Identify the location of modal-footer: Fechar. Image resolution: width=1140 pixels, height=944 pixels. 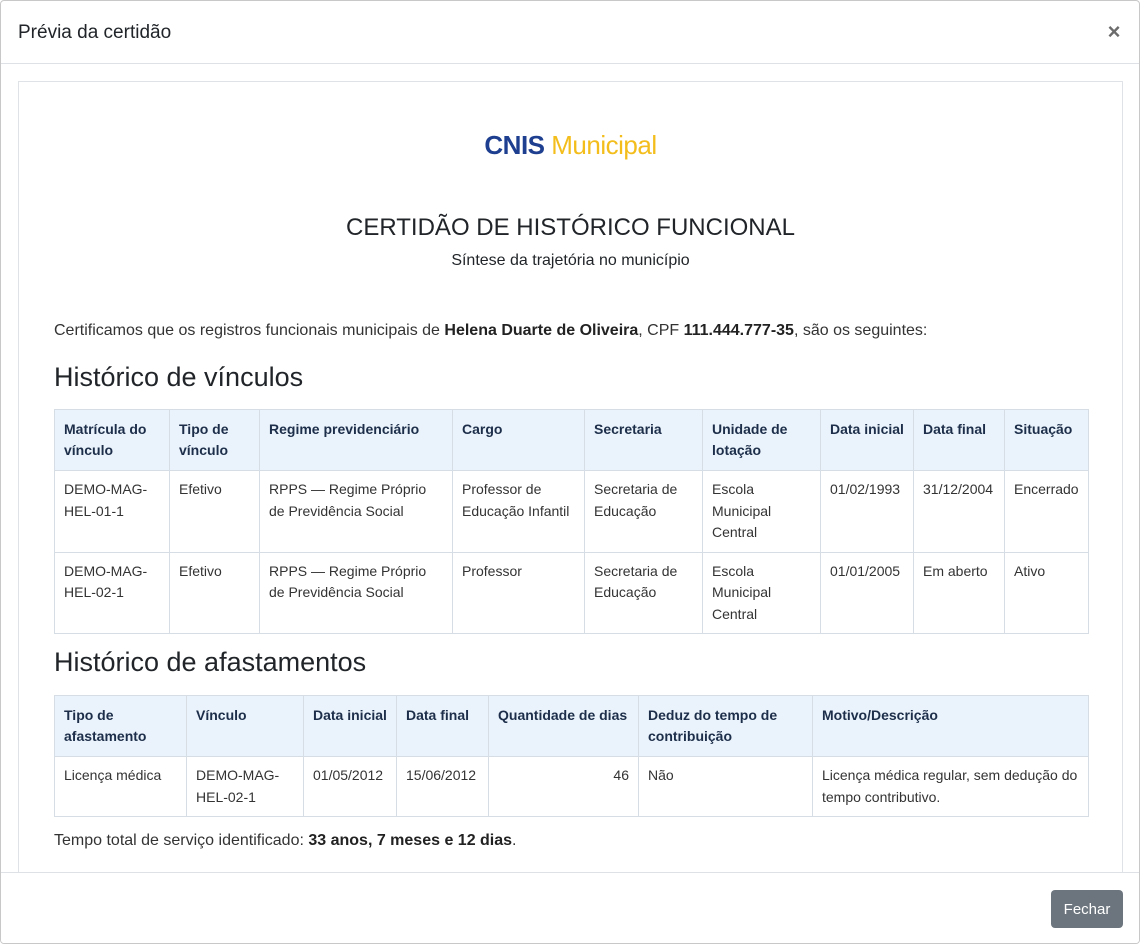
(570, 907).